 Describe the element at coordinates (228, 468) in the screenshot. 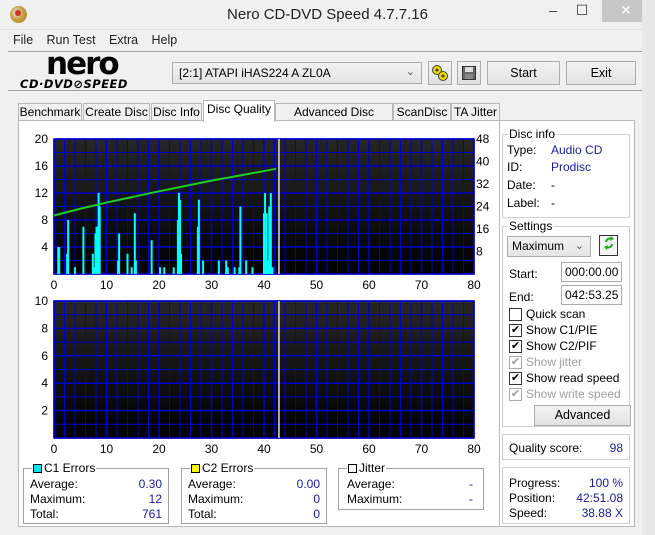

I see `c2-title-text: C2 Errors` at that location.